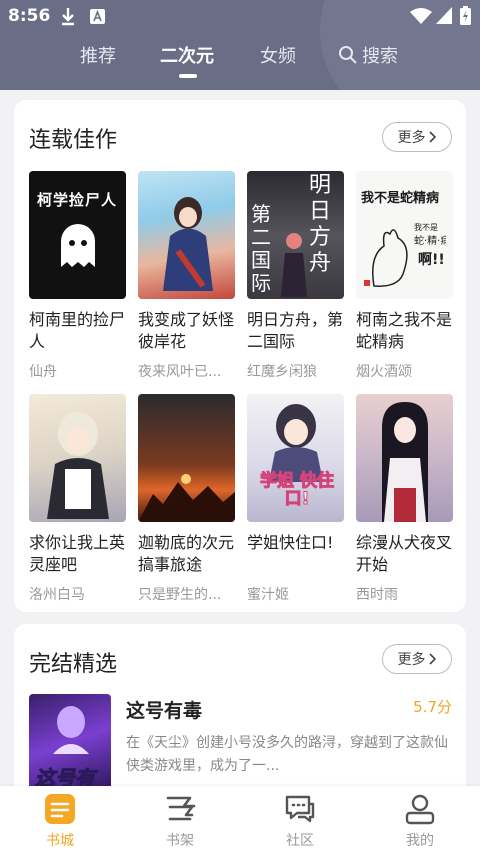 This screenshot has height=853, width=480. Describe the element at coordinates (411, 138) in the screenshot. I see `serial-more-label: 更多` at that location.